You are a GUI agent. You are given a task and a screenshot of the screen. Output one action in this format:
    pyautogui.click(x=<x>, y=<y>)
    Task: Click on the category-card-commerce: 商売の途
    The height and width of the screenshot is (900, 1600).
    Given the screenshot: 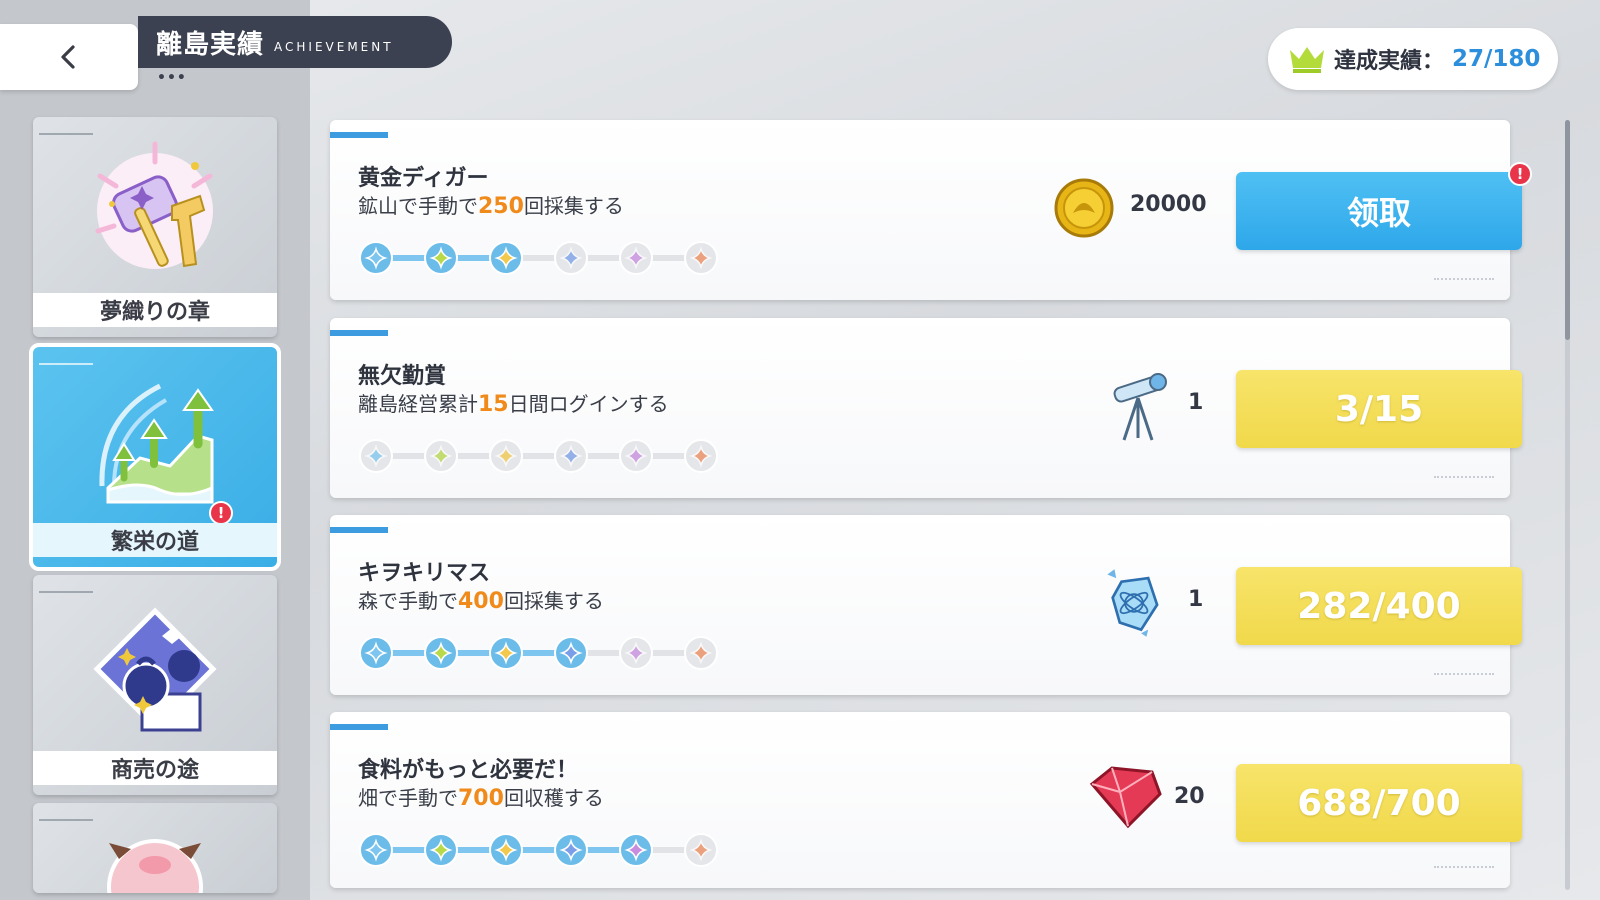 What is the action you would take?
    pyautogui.click(x=155, y=685)
    